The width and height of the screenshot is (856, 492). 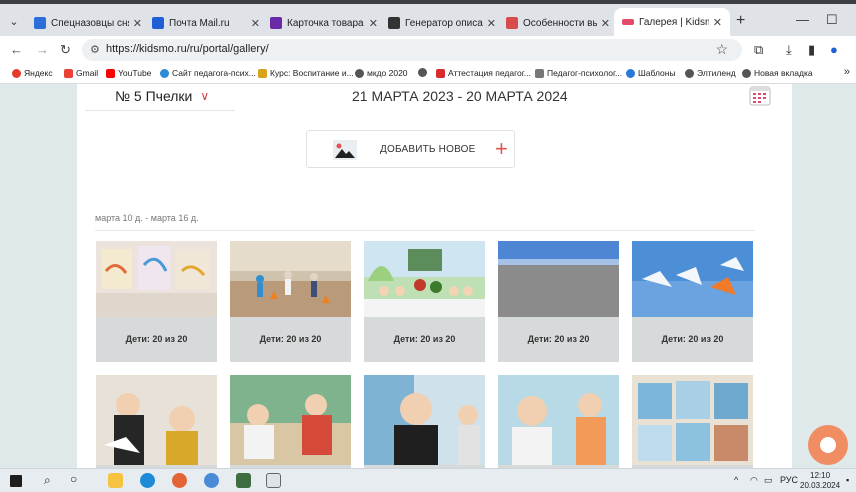 I want to click on edge-browser-icon, so click(x=147, y=480).